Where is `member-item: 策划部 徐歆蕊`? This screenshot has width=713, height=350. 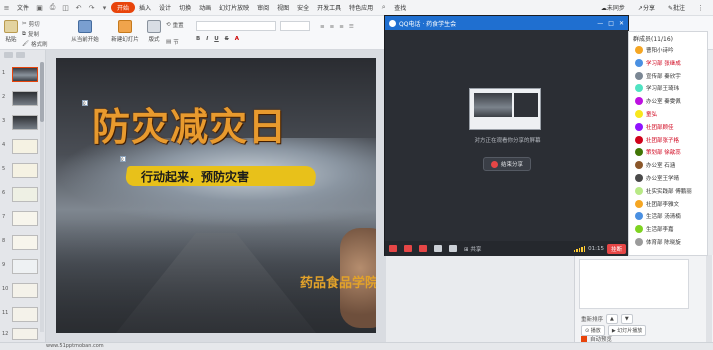
member-item: 策划部 徐歆蕊 is located at coordinates (658, 152).